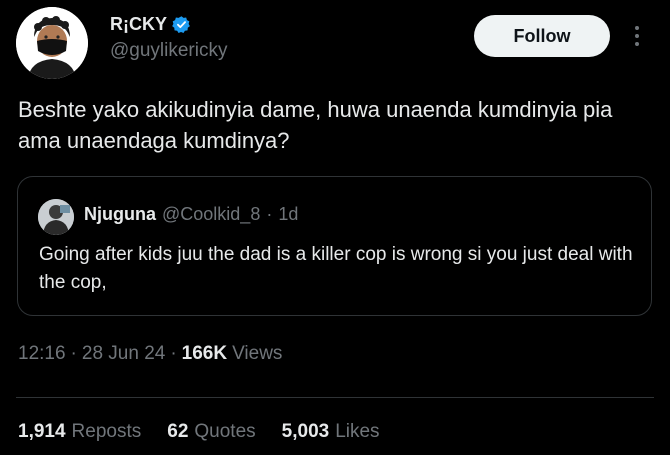 This screenshot has height=455, width=670. I want to click on views-label: Views, so click(257, 353).